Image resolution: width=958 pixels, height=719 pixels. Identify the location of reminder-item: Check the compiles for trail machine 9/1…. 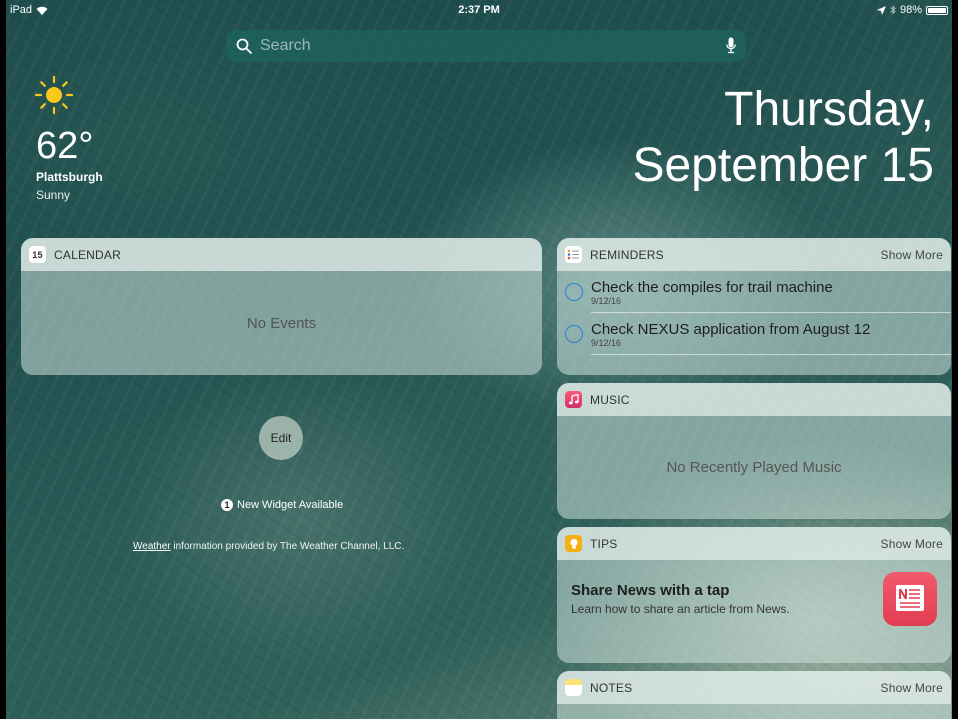
(754, 292).